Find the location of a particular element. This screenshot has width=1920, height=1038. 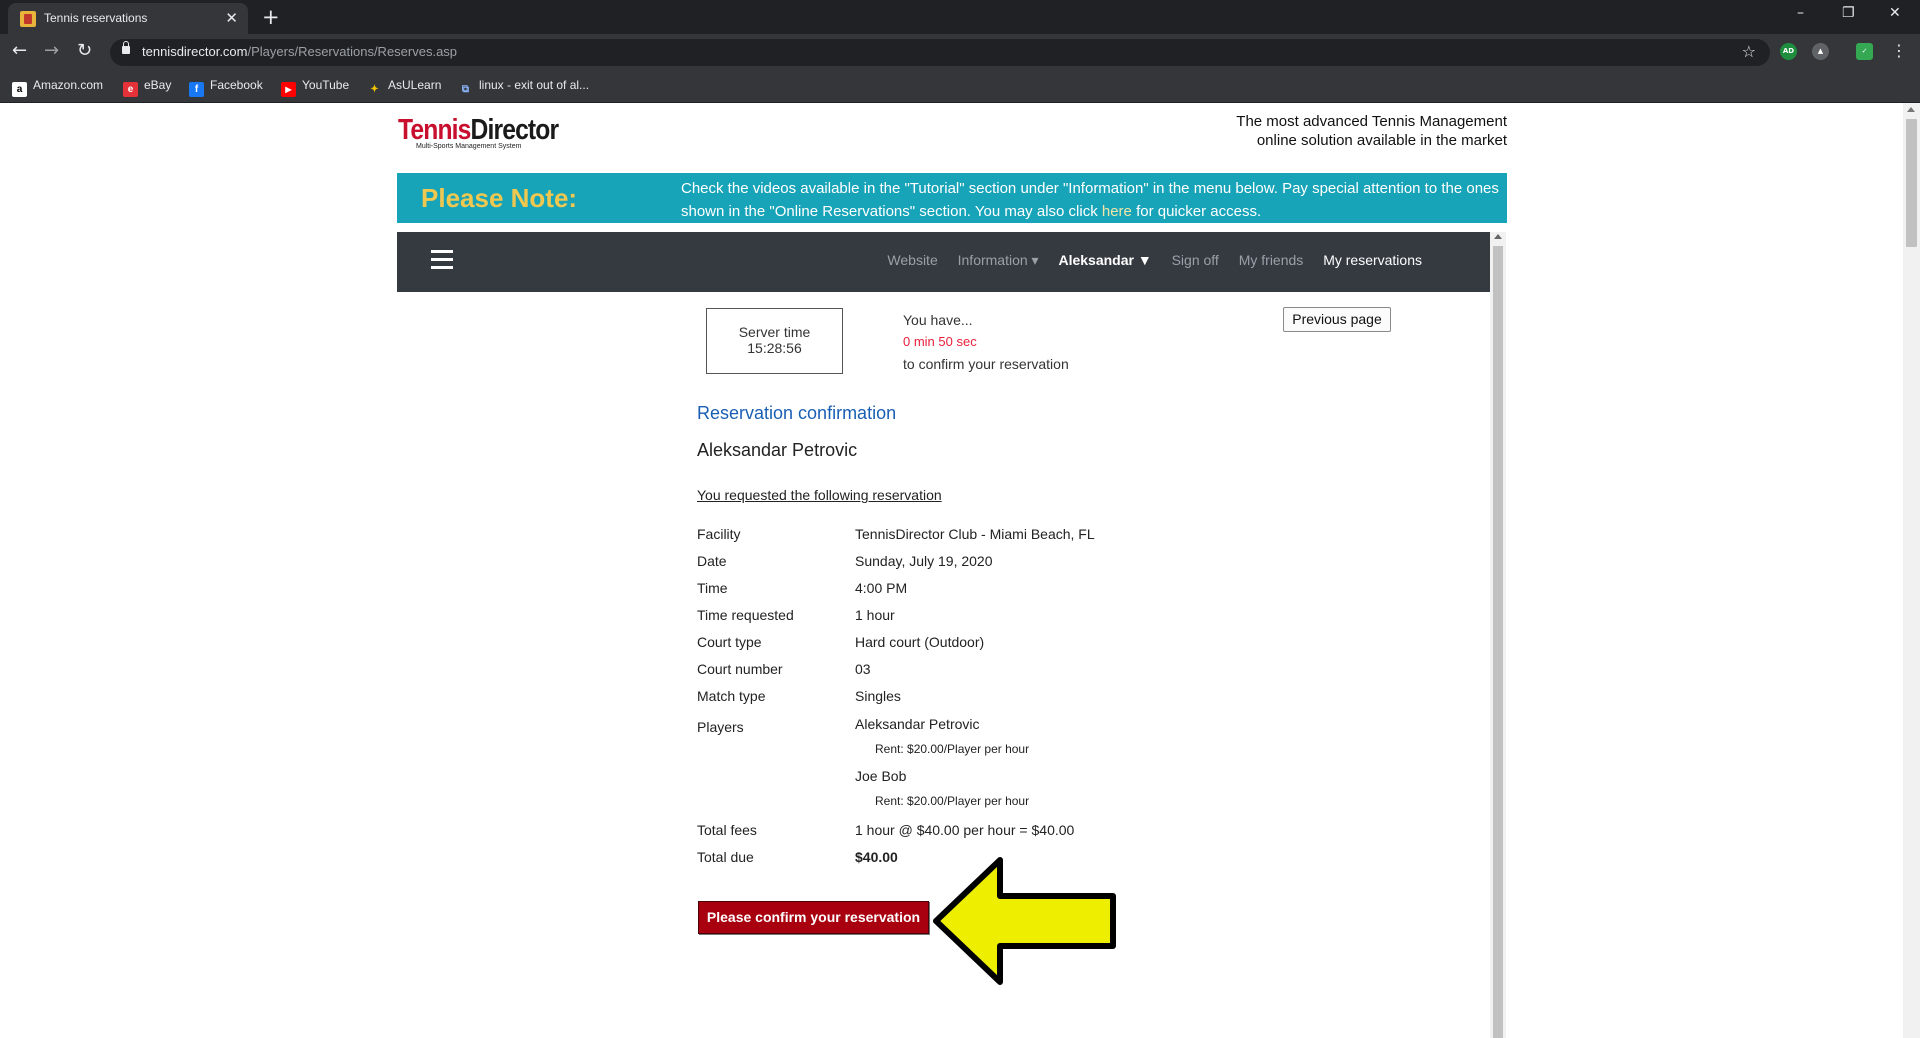

detail-label: Court number is located at coordinates (740, 669).